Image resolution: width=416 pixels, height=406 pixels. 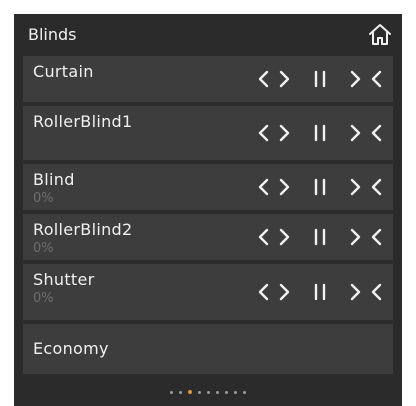 I want to click on blind-row-curtain: Curtain, so click(x=208, y=79).